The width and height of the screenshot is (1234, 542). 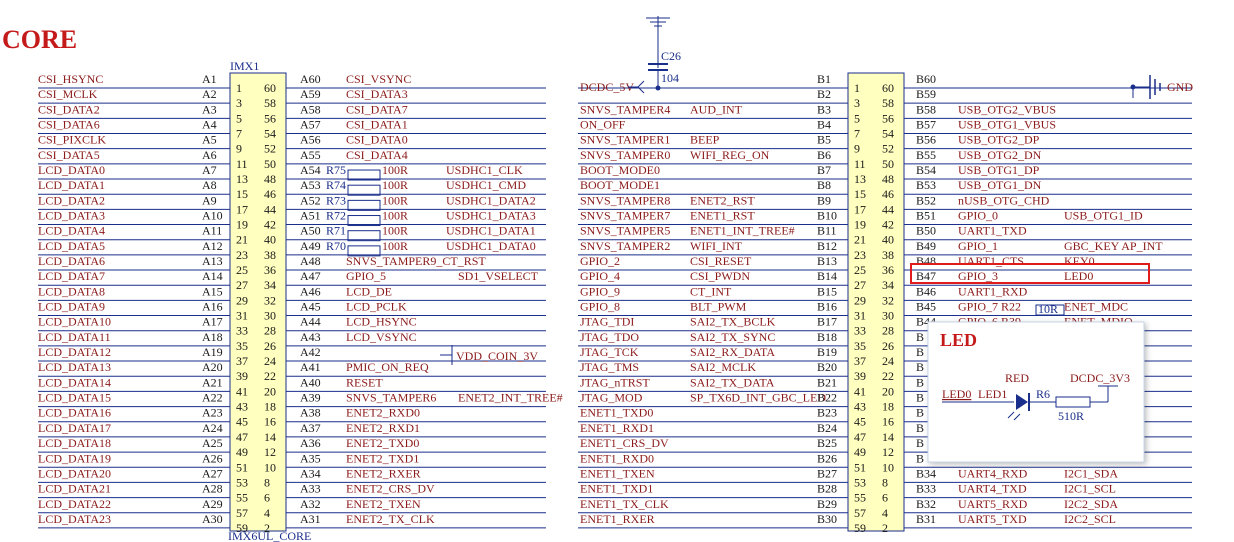 I want to click on dcdc-5v-label: DCDC_5V, so click(x=607, y=87).